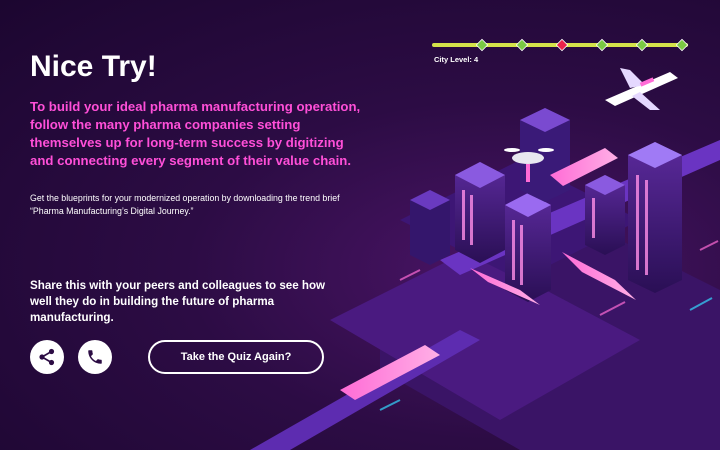 The width and height of the screenshot is (720, 450). I want to click on share-icon, so click(47, 357).